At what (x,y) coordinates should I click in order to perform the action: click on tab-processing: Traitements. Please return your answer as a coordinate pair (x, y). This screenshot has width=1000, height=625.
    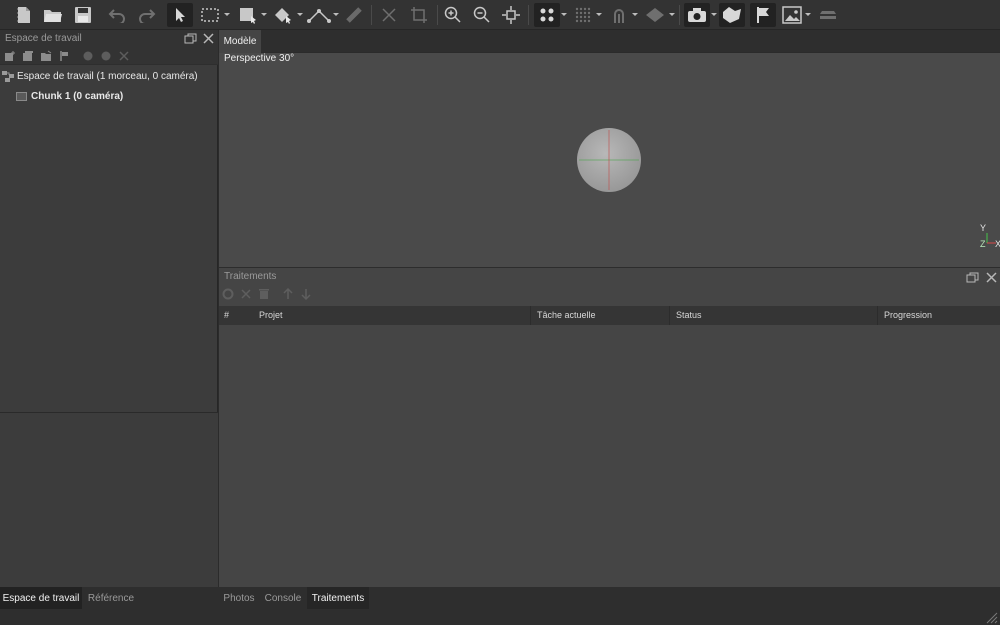
    Looking at the image, I should click on (338, 598).